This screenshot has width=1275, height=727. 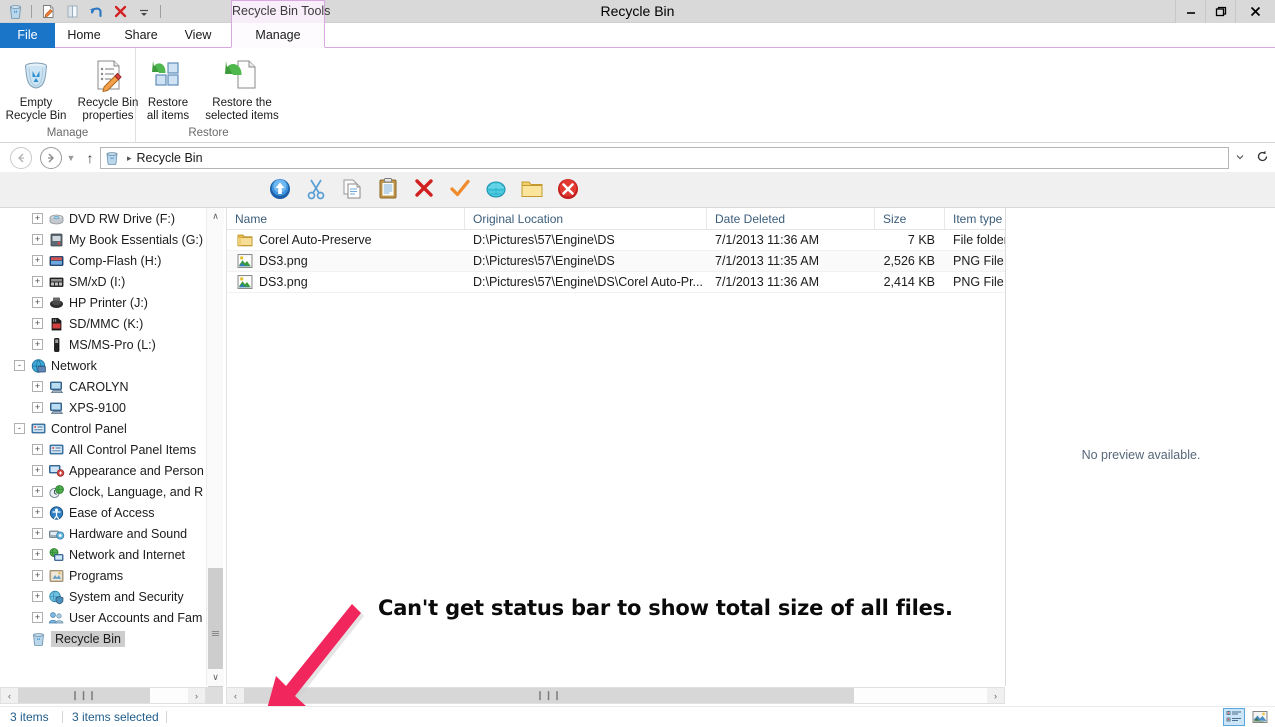 What do you see at coordinates (278, 35) in the screenshot?
I see `tab-manage: Manage` at bounding box center [278, 35].